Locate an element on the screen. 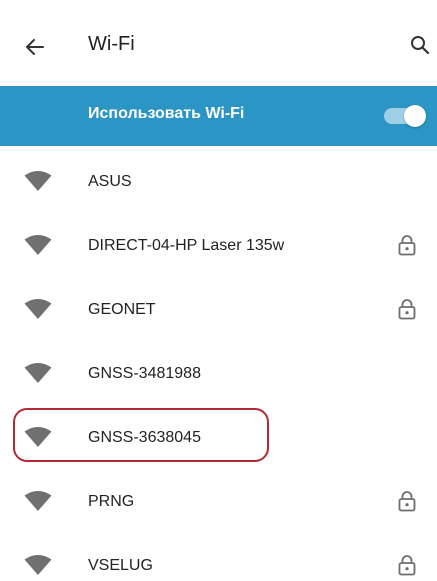 This screenshot has height=581, width=437. network-row: GEONET is located at coordinates (218, 310).